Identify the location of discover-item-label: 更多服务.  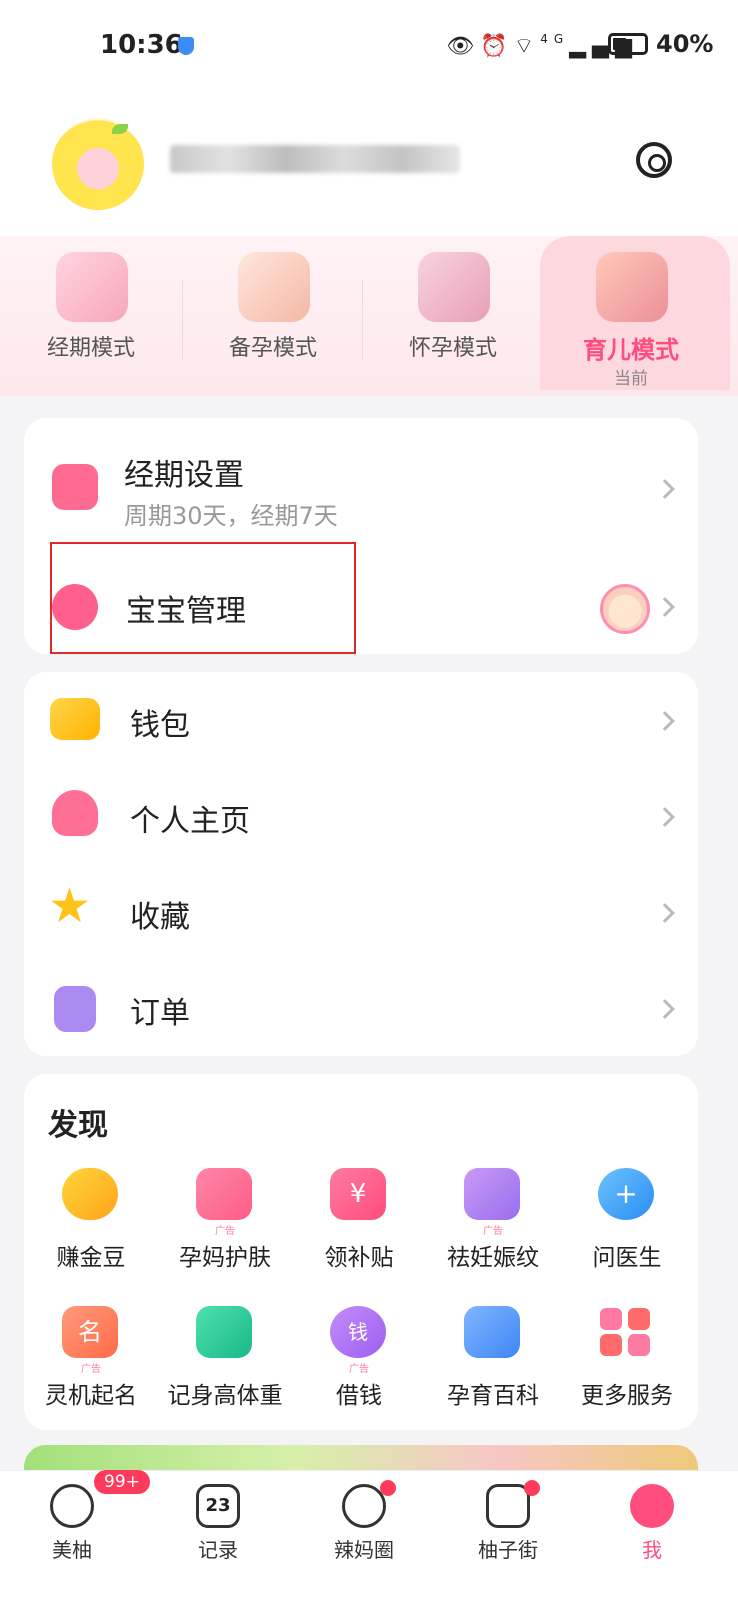
(627, 1396).